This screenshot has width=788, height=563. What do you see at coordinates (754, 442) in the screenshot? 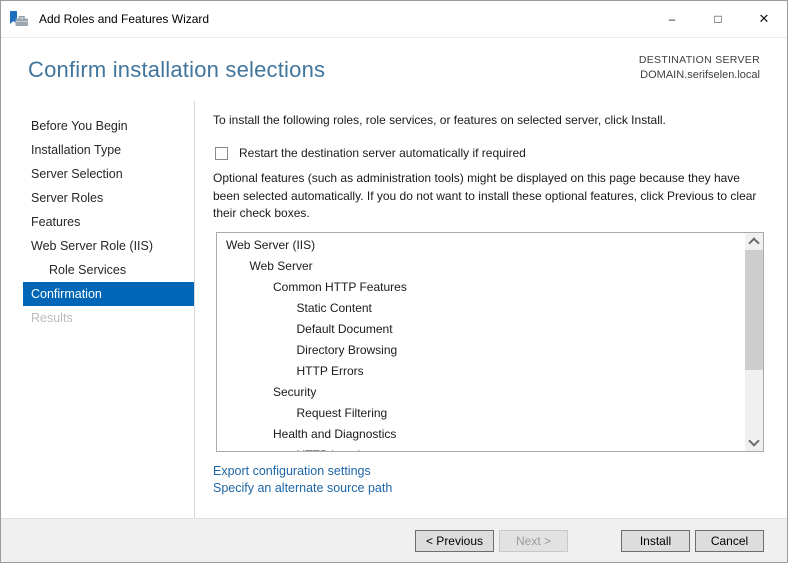
I see `scroll-down-icon` at bounding box center [754, 442].